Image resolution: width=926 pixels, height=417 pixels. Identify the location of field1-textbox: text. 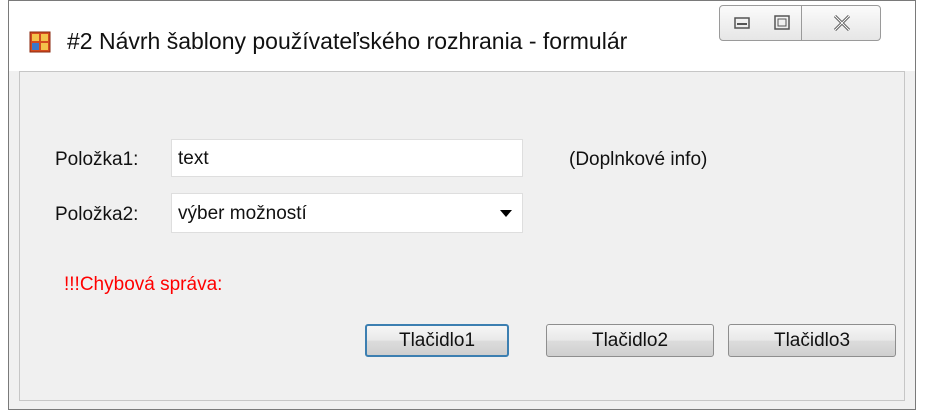
(347, 158).